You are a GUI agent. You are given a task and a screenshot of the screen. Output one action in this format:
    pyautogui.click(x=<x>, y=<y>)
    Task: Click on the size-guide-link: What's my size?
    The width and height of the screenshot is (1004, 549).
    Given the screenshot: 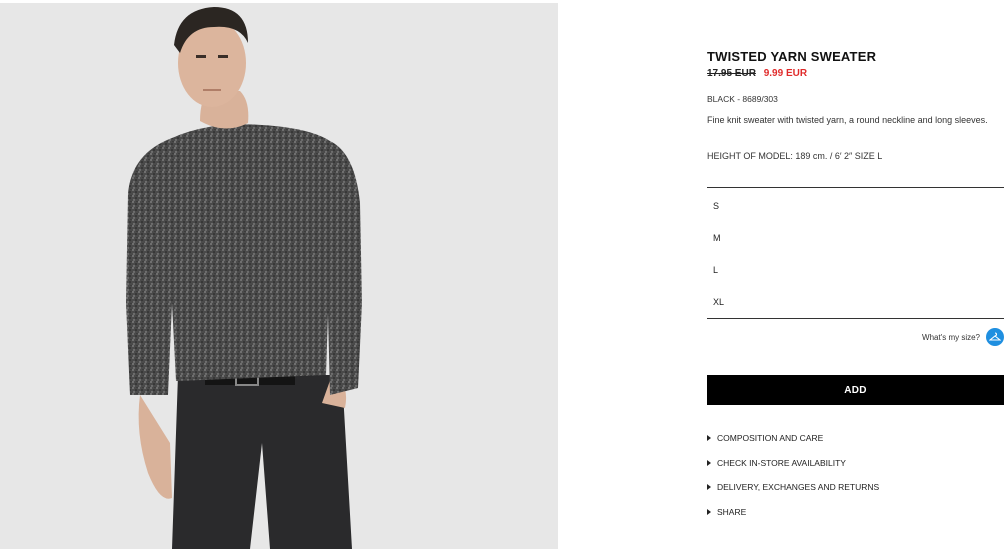 What is the action you would take?
    pyautogui.click(x=963, y=337)
    